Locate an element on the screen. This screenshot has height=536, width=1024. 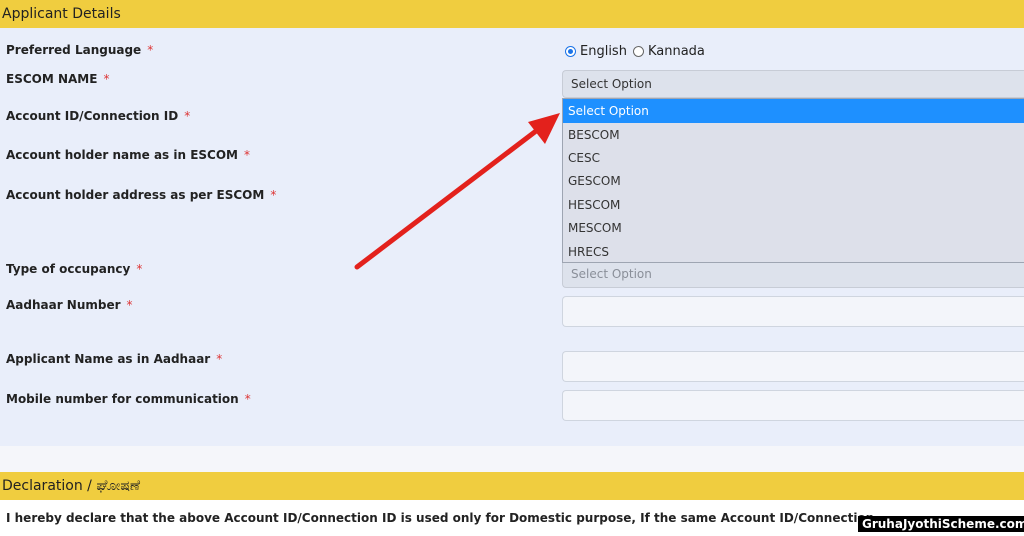
mobile-label: Mobile number for communication * is located at coordinates (128, 399).